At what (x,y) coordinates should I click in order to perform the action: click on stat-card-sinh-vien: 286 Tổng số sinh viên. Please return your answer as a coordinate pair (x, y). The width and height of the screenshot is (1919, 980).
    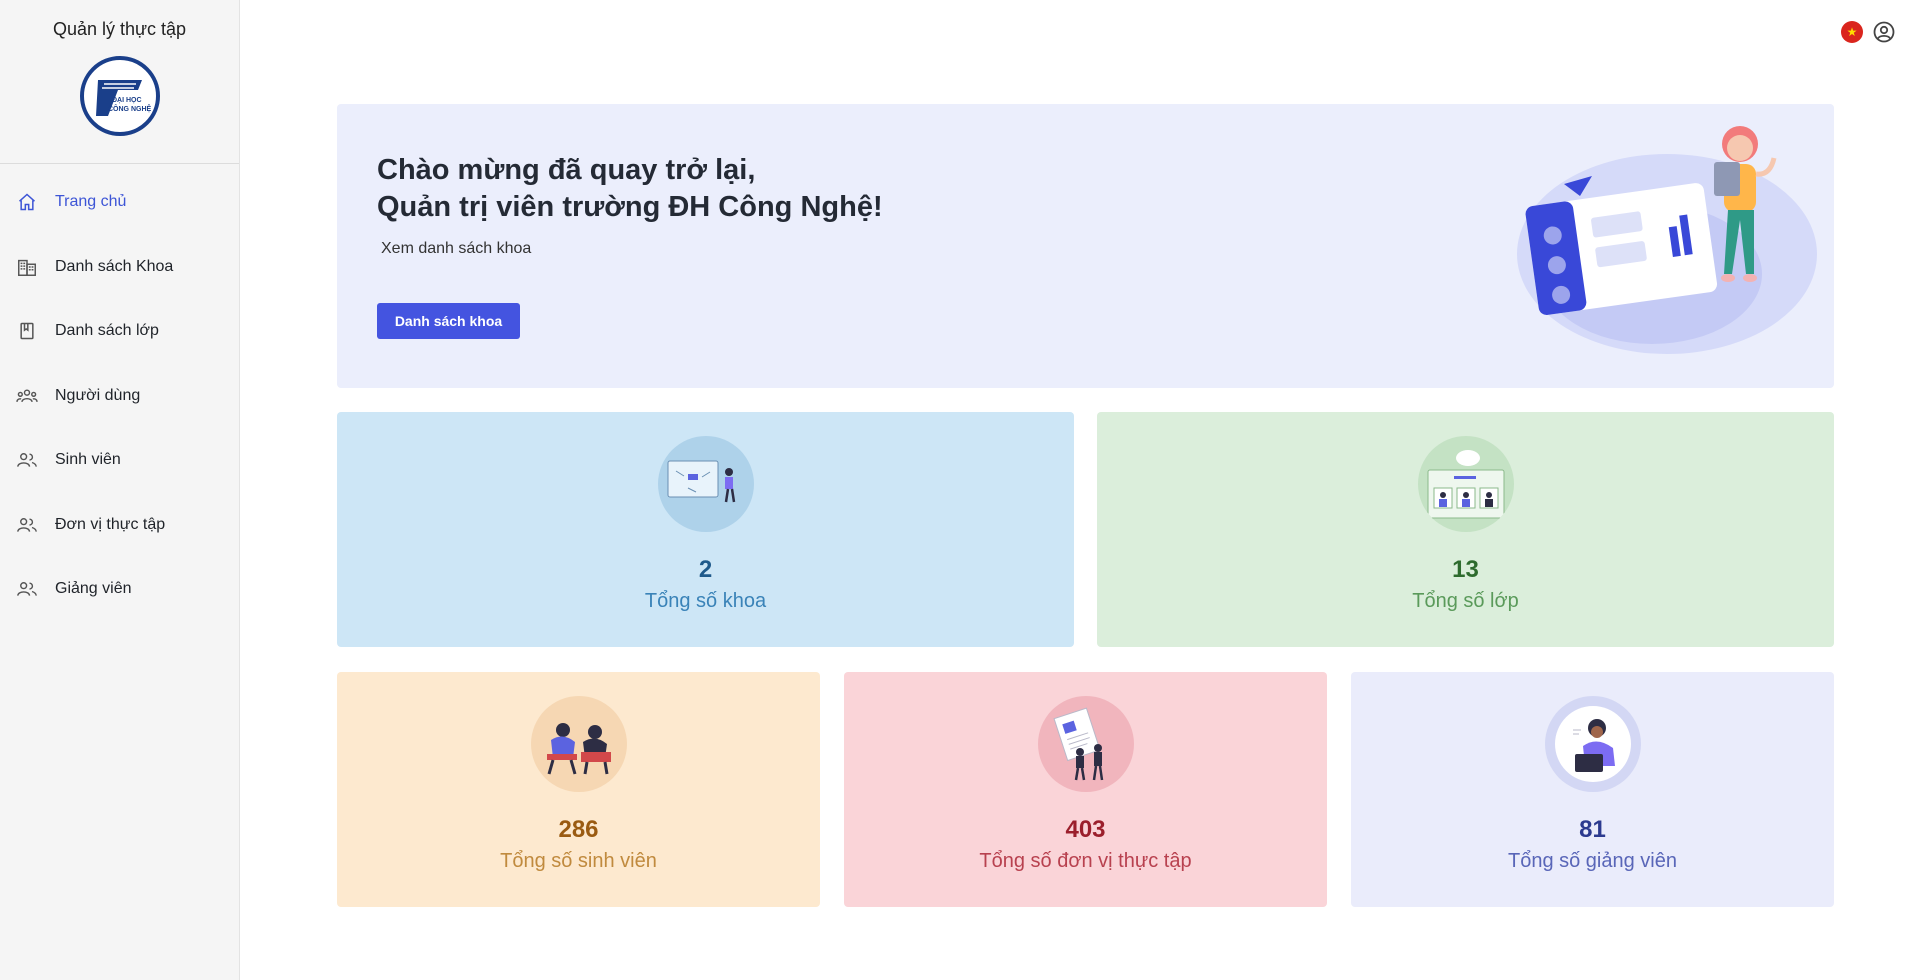
    Looking at the image, I should click on (578, 789).